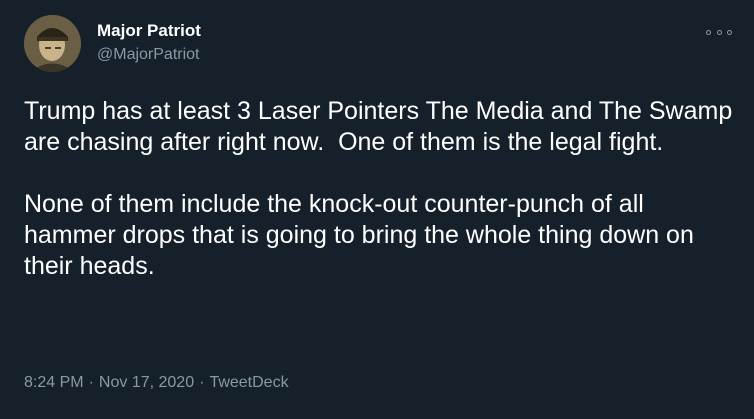 This screenshot has height=419, width=754. I want to click on avatar, so click(52, 43).